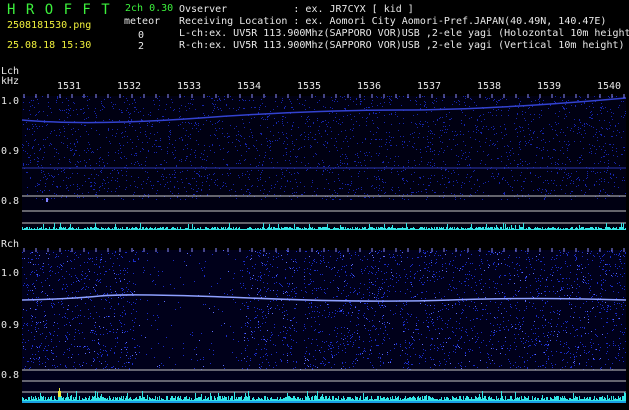 The height and width of the screenshot is (410, 629). I want to click on x-tick: 1539, so click(549, 86).